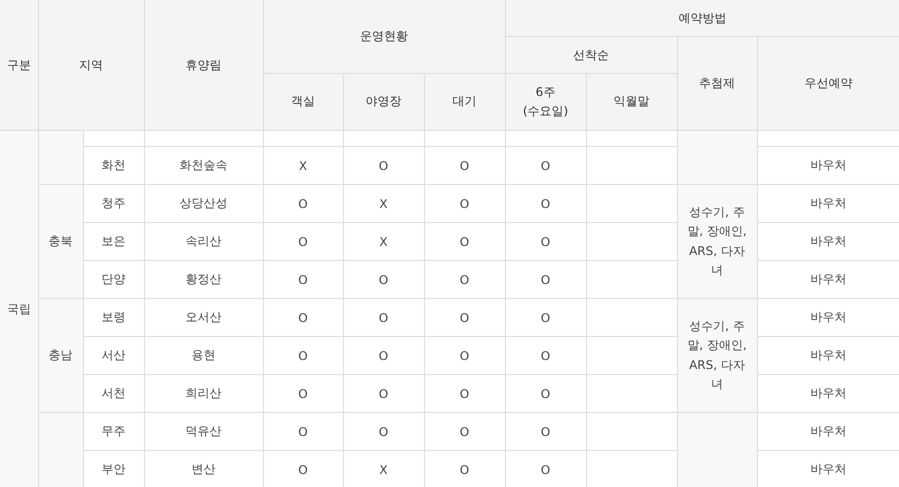  What do you see at coordinates (113, 317) in the screenshot?
I see `city-cell: 보령` at bounding box center [113, 317].